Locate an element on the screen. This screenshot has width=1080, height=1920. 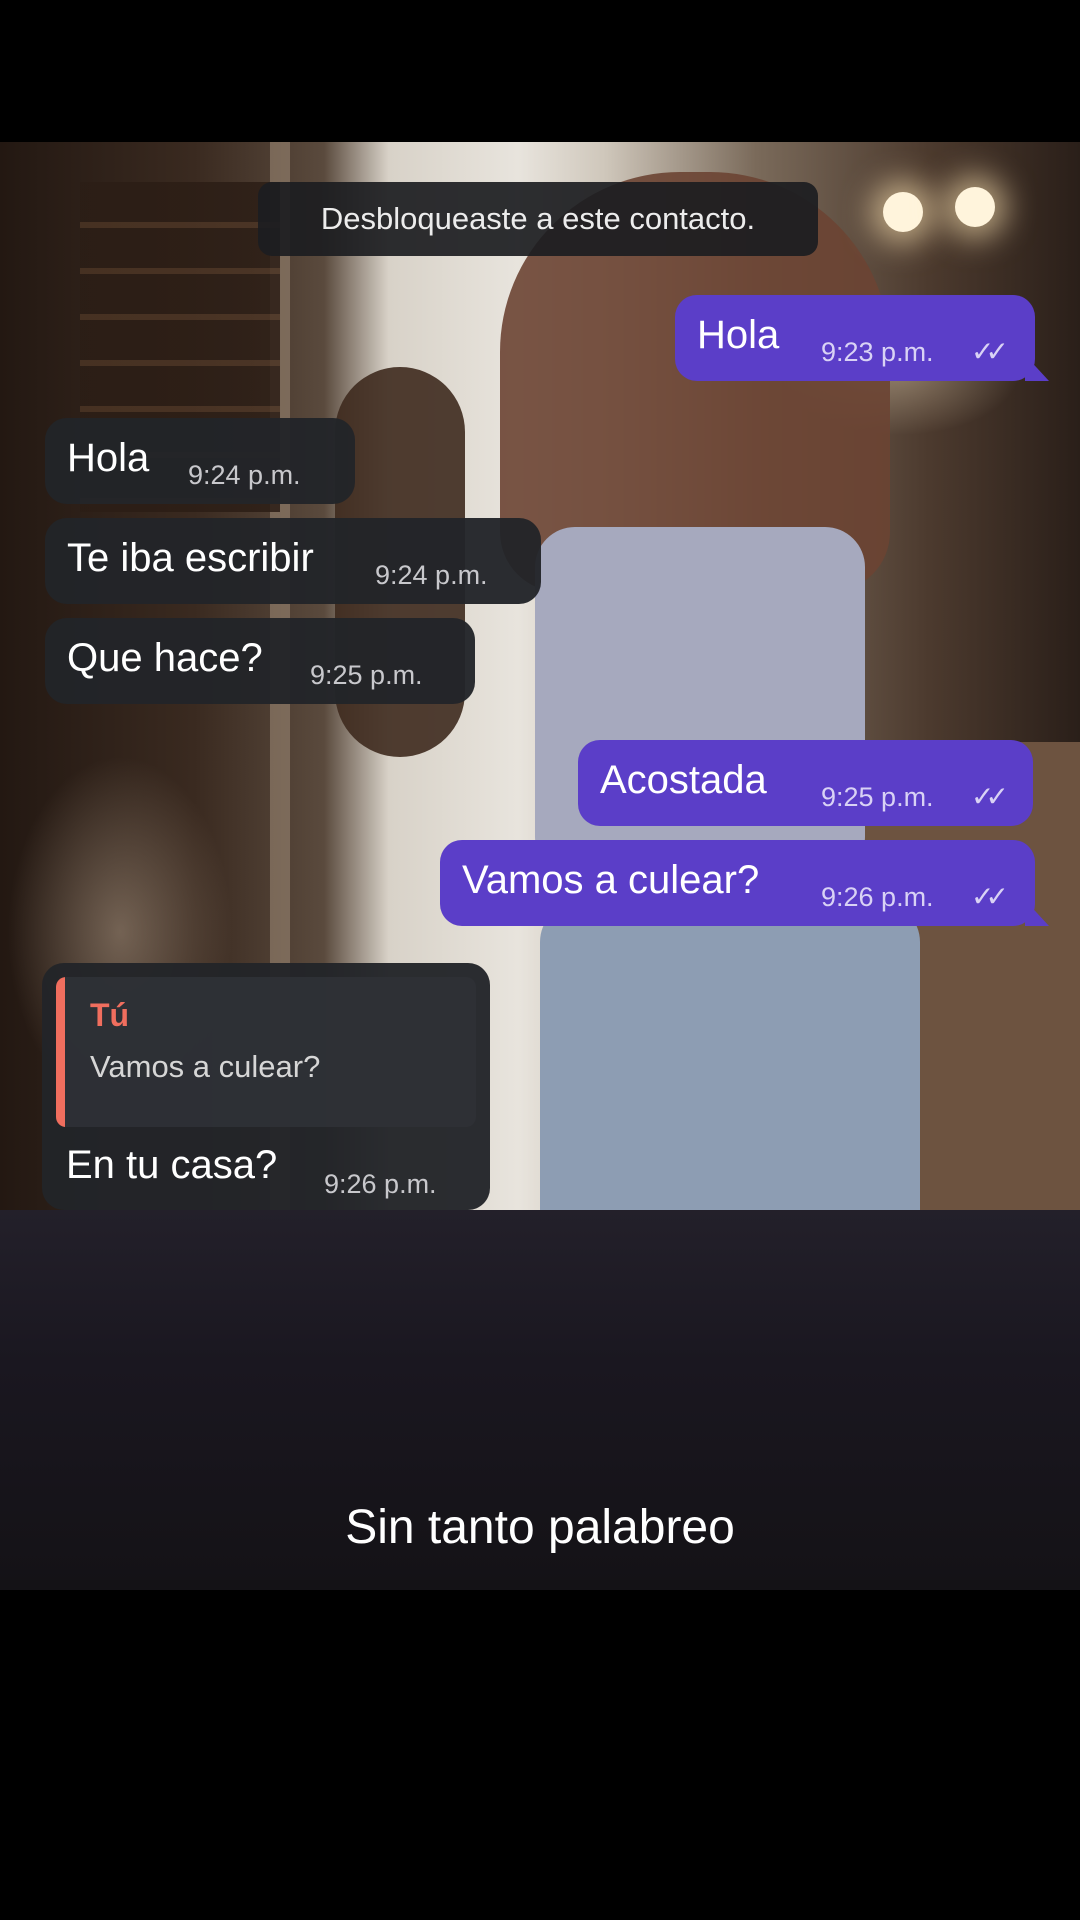
incoming-message: Hola 9:24 p.m. is located at coordinates (200, 461).